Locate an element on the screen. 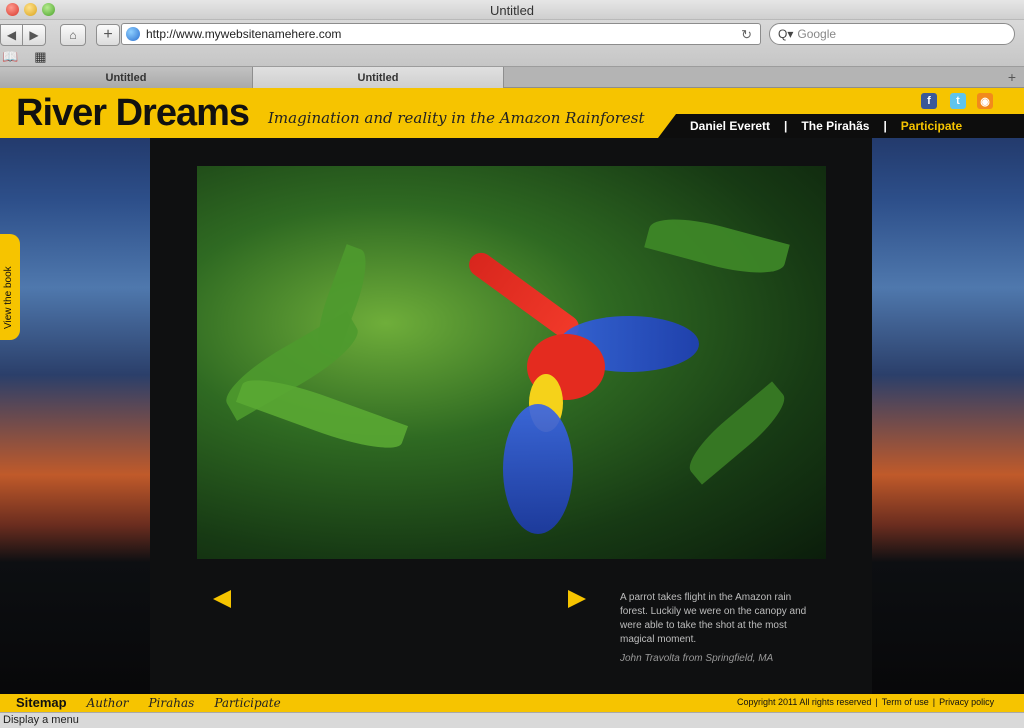 This screenshot has width=1024, height=728. reload-icon: ↻ is located at coordinates (746, 35).